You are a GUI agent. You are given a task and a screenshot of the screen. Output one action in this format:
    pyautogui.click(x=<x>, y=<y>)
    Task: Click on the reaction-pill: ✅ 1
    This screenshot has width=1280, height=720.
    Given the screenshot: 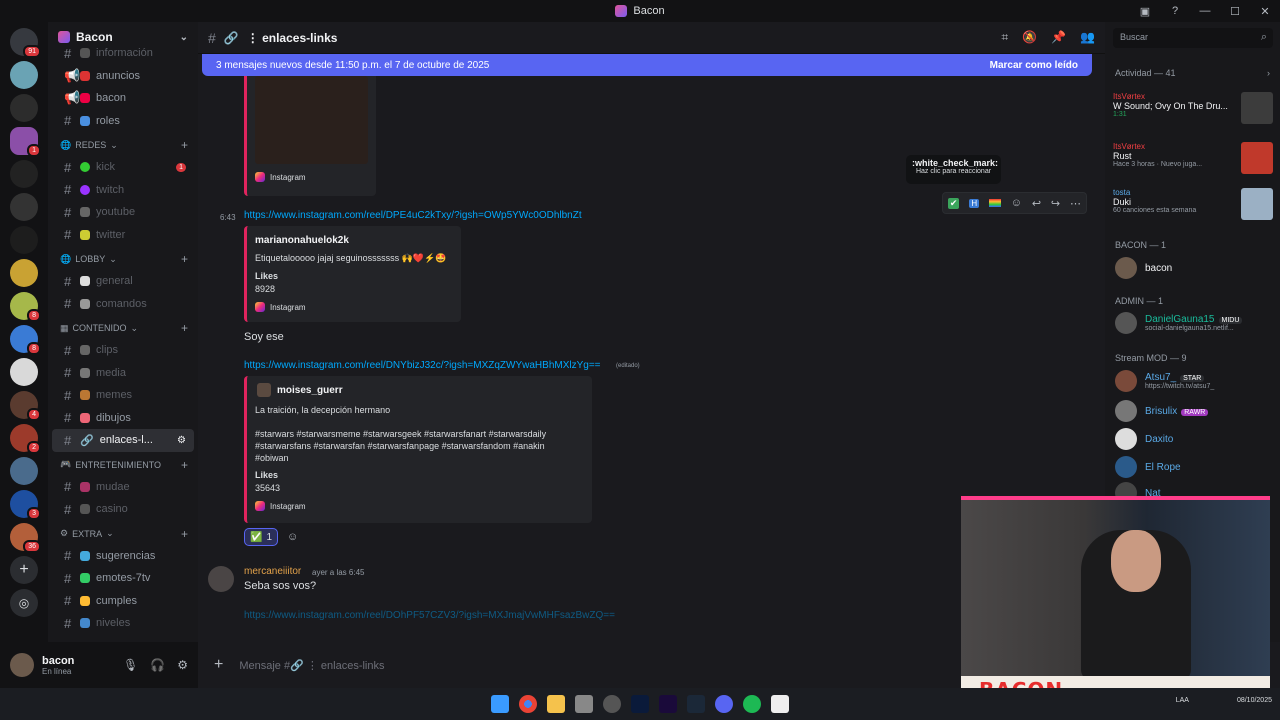 What is the action you would take?
    pyautogui.click(x=261, y=537)
    